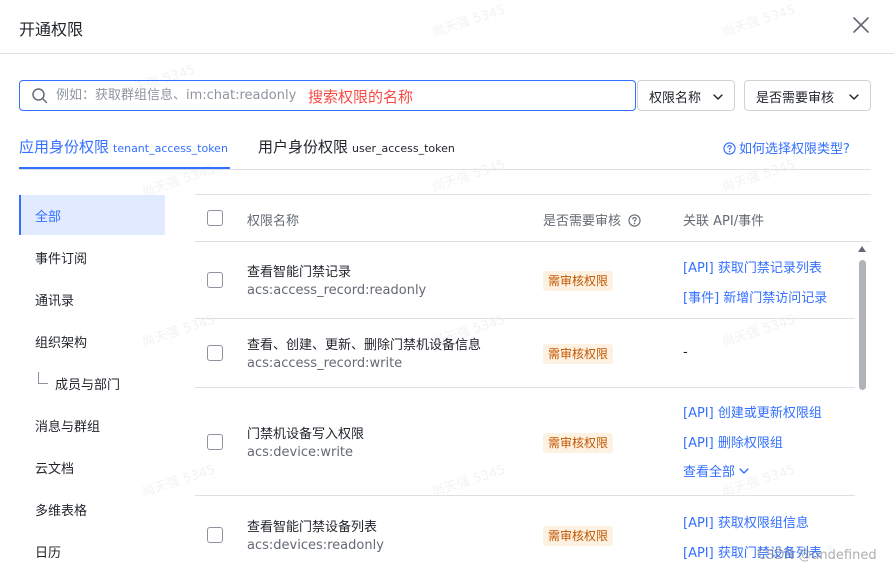  What do you see at coordinates (55, 469) in the screenshot?
I see `sidebar-item-label: 云文档` at bounding box center [55, 469].